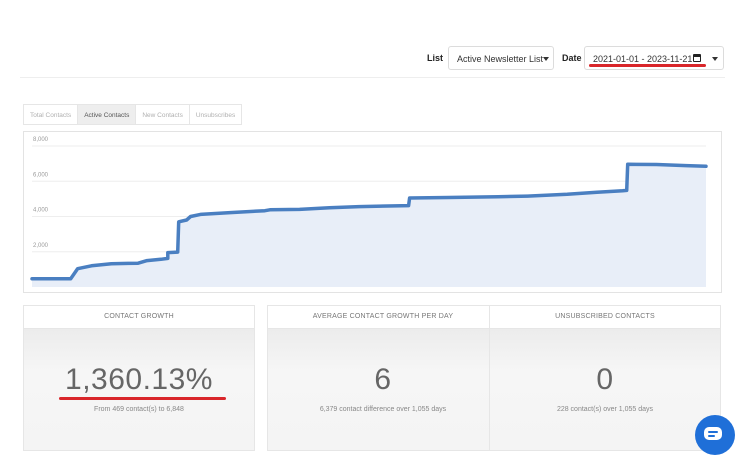 Image resolution: width=755 pixels, height=461 pixels. I want to click on card-title: CONTACT GROWTH, so click(139, 317).